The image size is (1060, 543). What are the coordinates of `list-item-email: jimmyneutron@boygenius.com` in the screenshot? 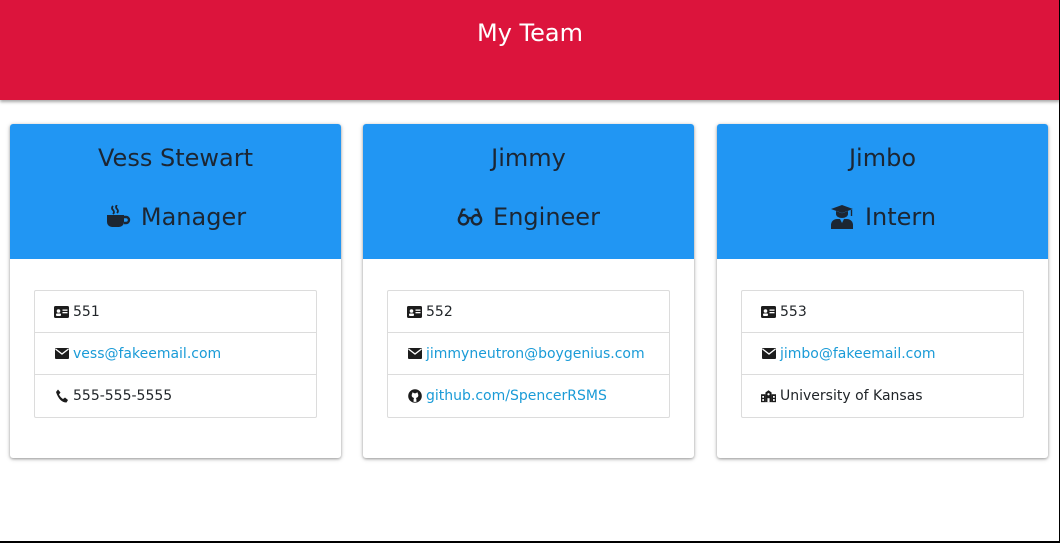 It's located at (528, 354).